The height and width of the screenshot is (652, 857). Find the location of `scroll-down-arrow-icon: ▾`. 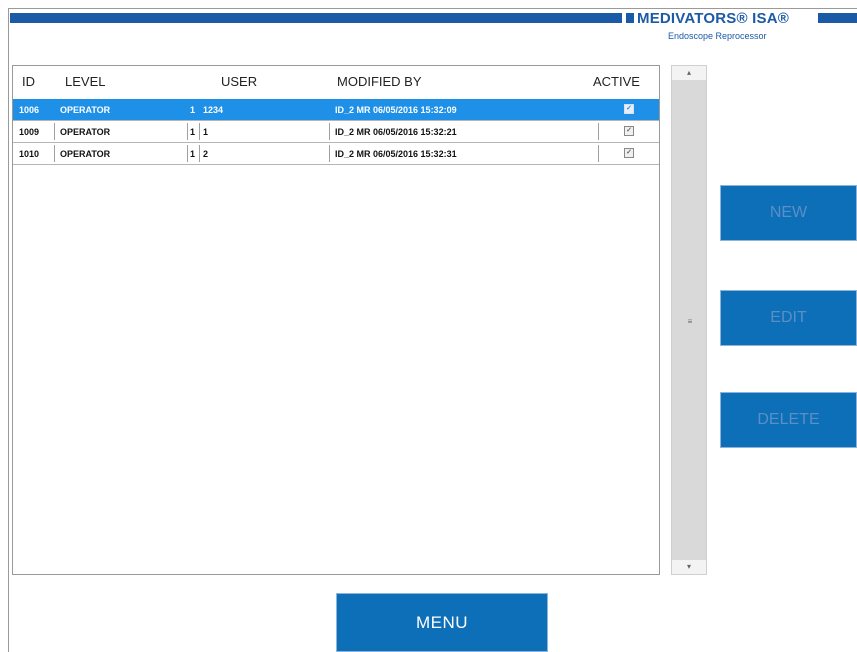

scroll-down-arrow-icon: ▾ is located at coordinates (689, 567).